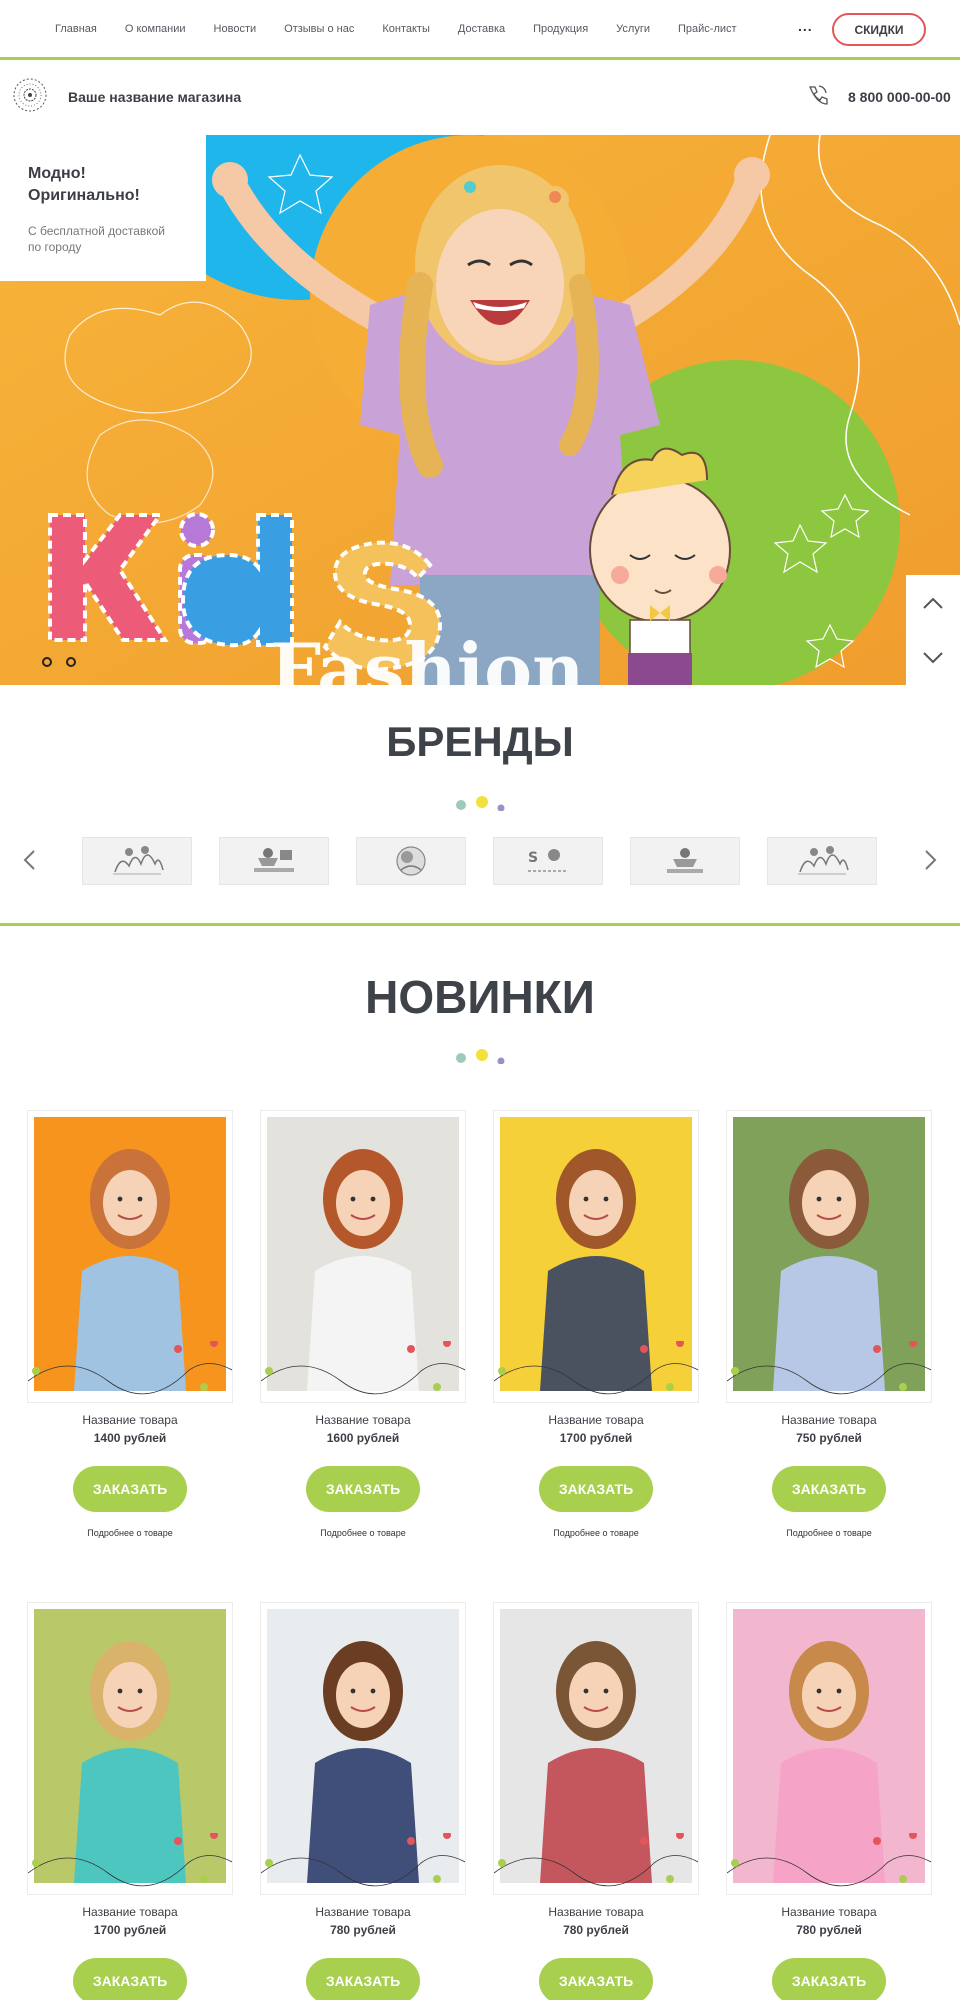  What do you see at coordinates (406, 29) in the screenshot?
I see `nav-link-contacts: Контакты` at bounding box center [406, 29].